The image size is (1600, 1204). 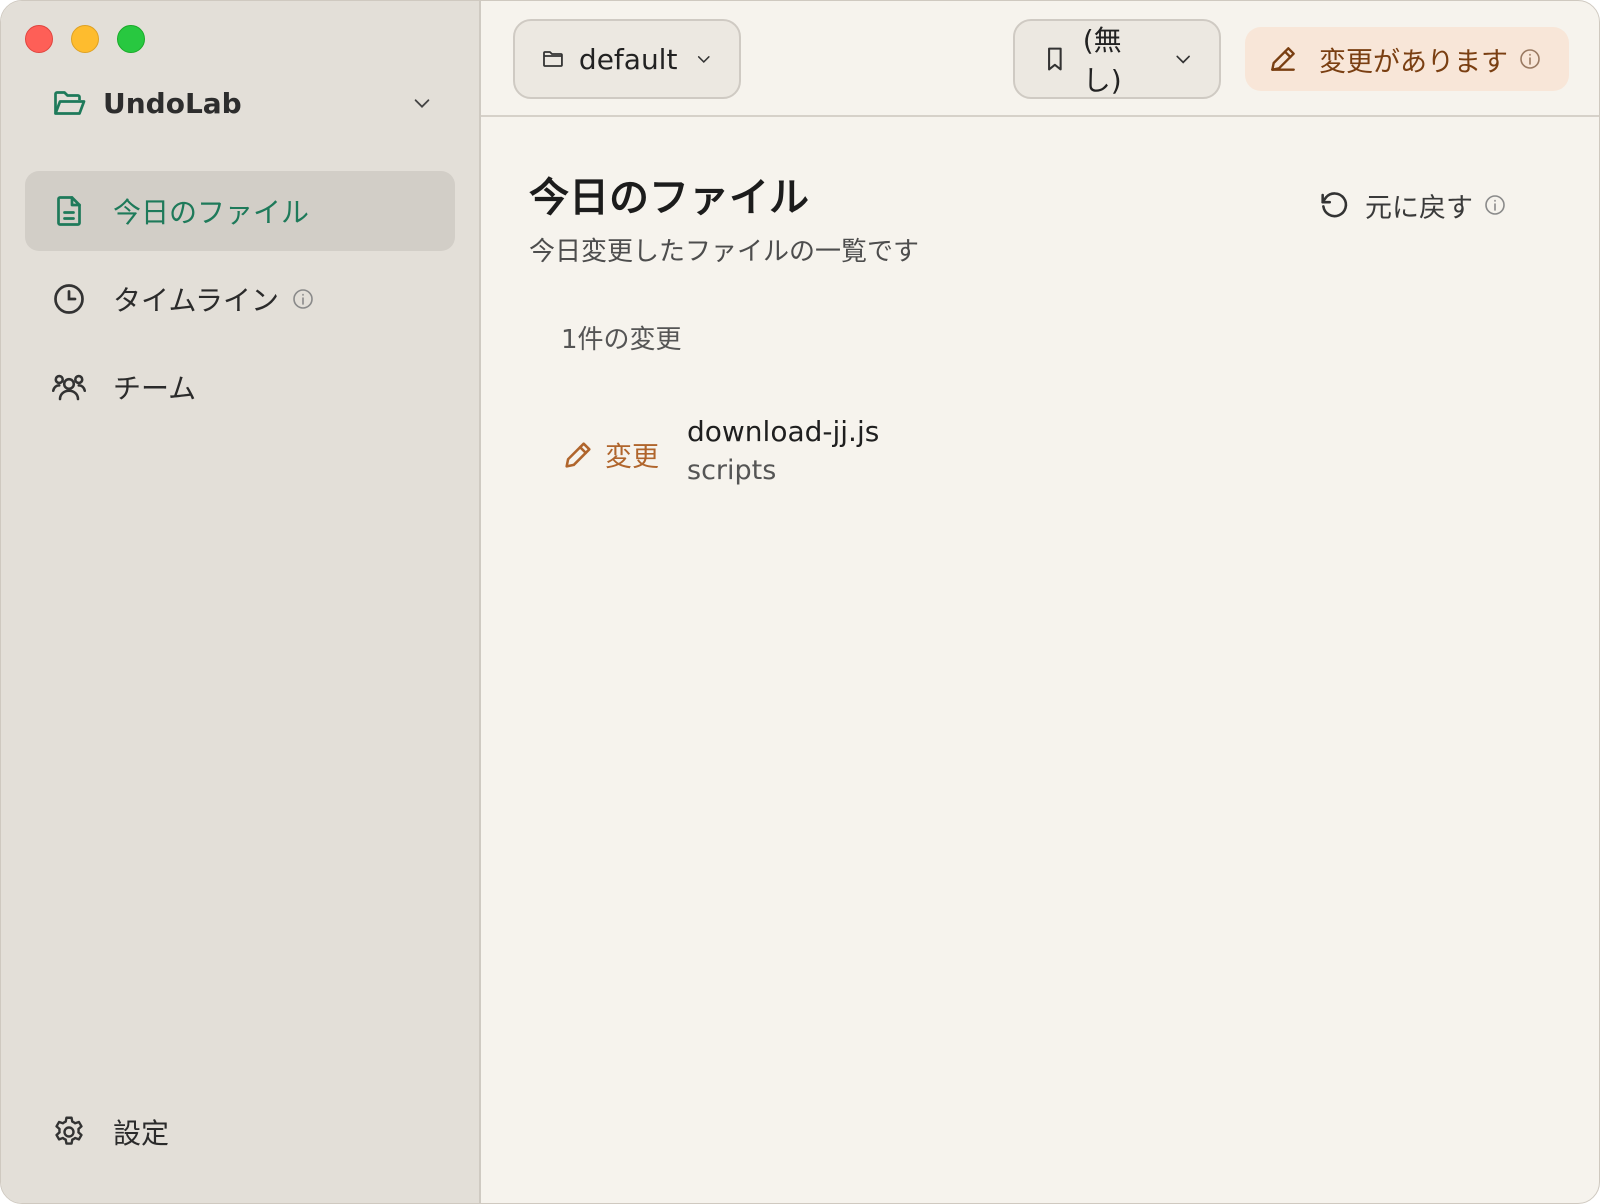 I want to click on sidebar-item-today-files: 今日のファイル, so click(x=240, y=211).